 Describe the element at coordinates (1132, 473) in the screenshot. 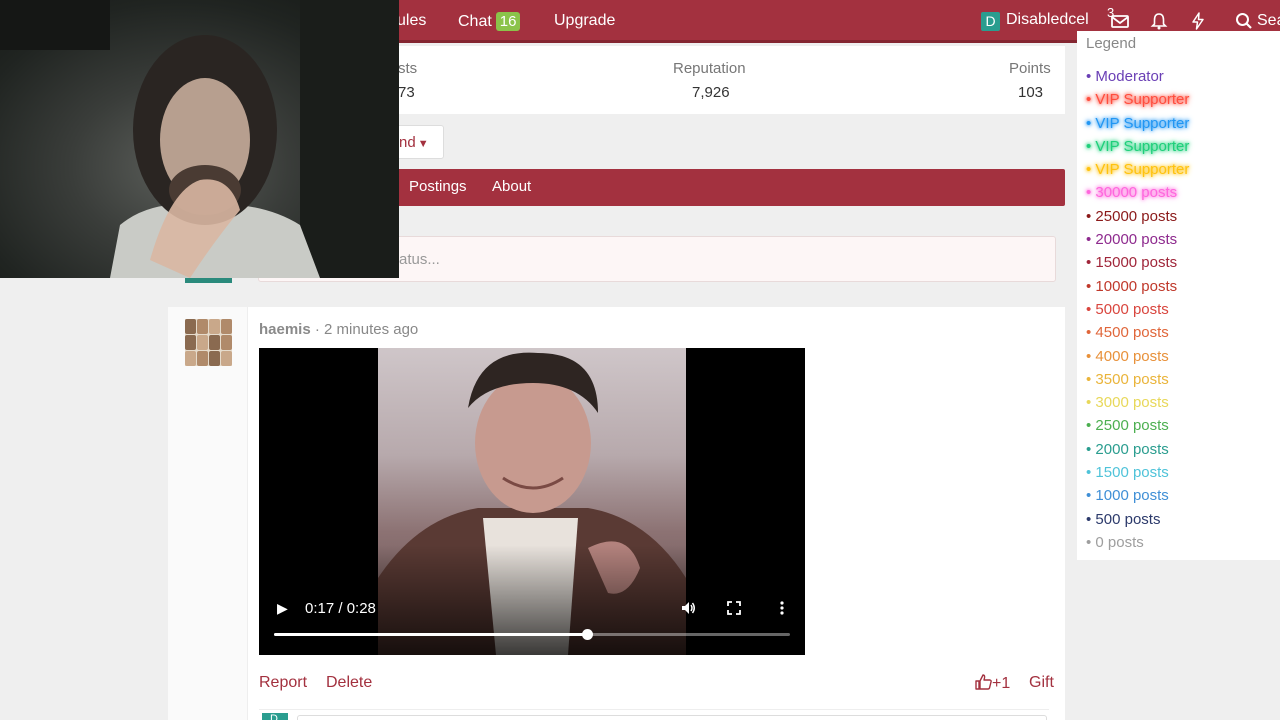

I see `legend-item-label: 1500 posts` at that location.